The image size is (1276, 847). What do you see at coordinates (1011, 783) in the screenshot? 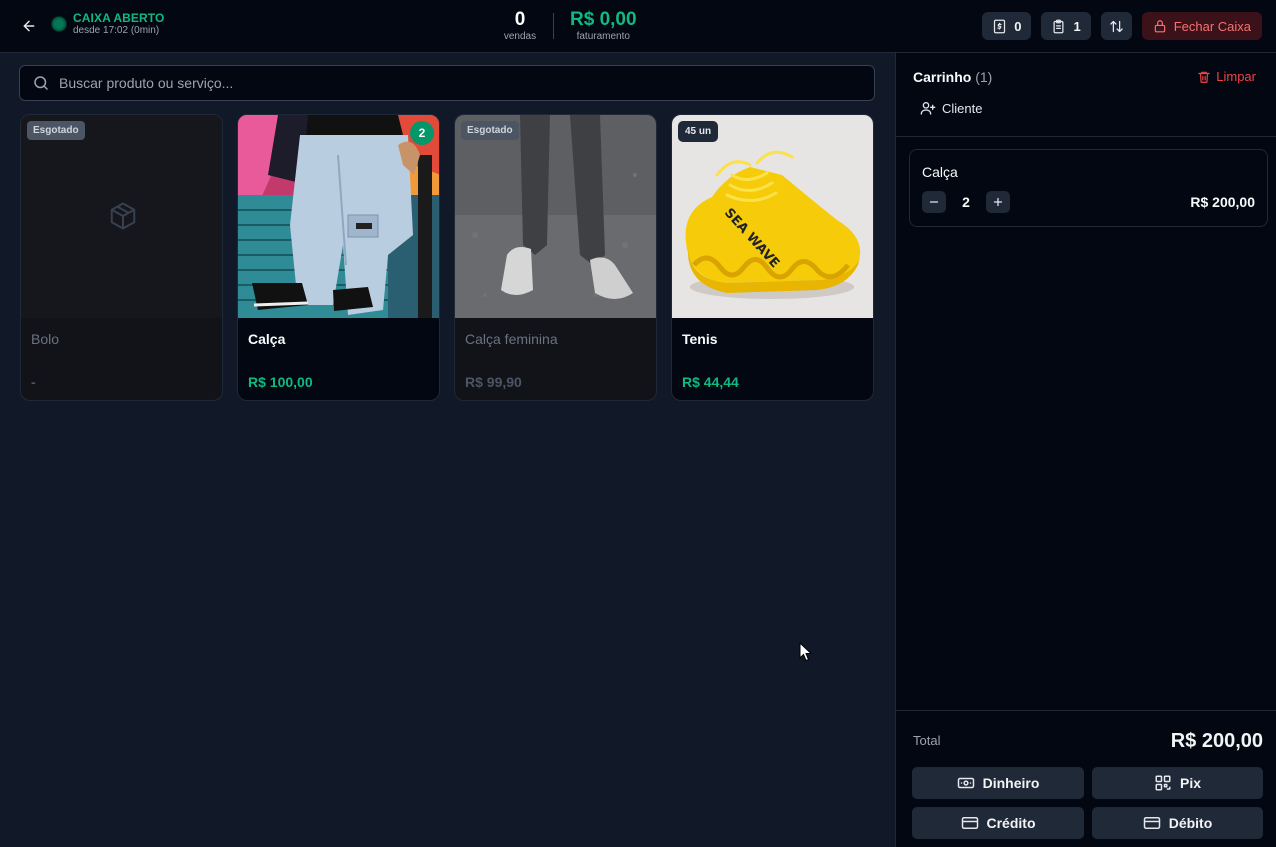
I see `pay-cash-label: Dinheiro` at bounding box center [1011, 783].